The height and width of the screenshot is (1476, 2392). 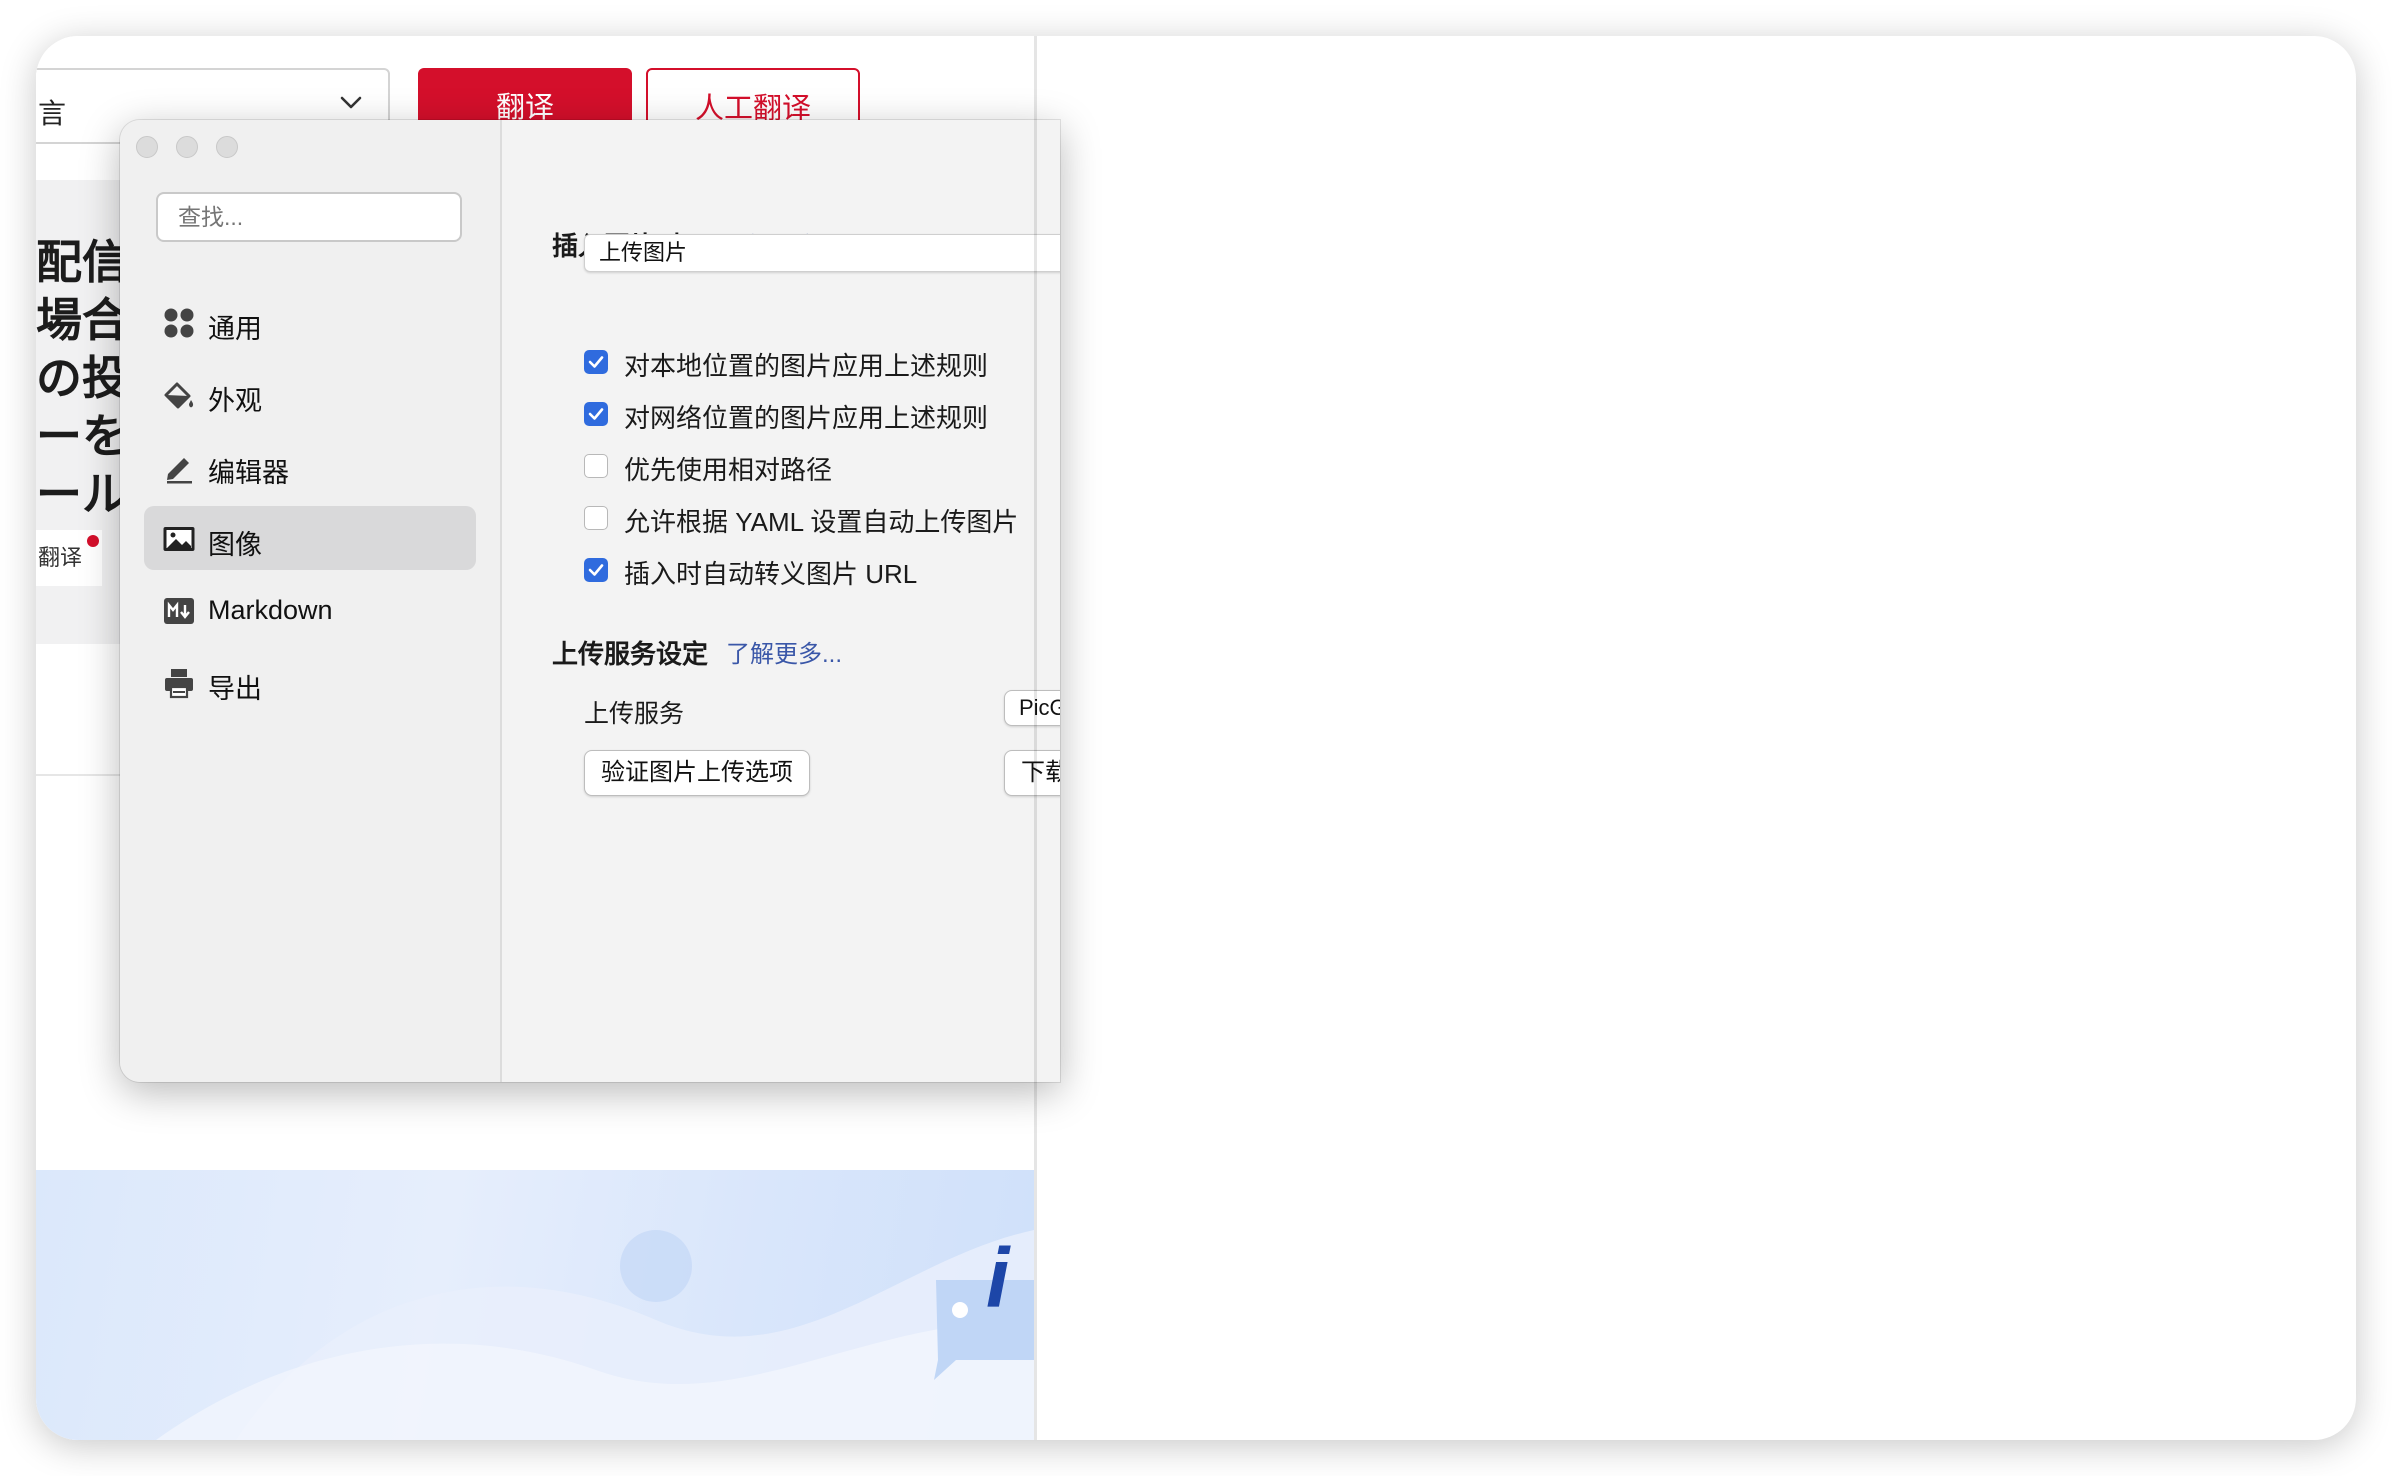 I want to click on sidebar-item-editor: 编辑器, so click(x=310, y=466).